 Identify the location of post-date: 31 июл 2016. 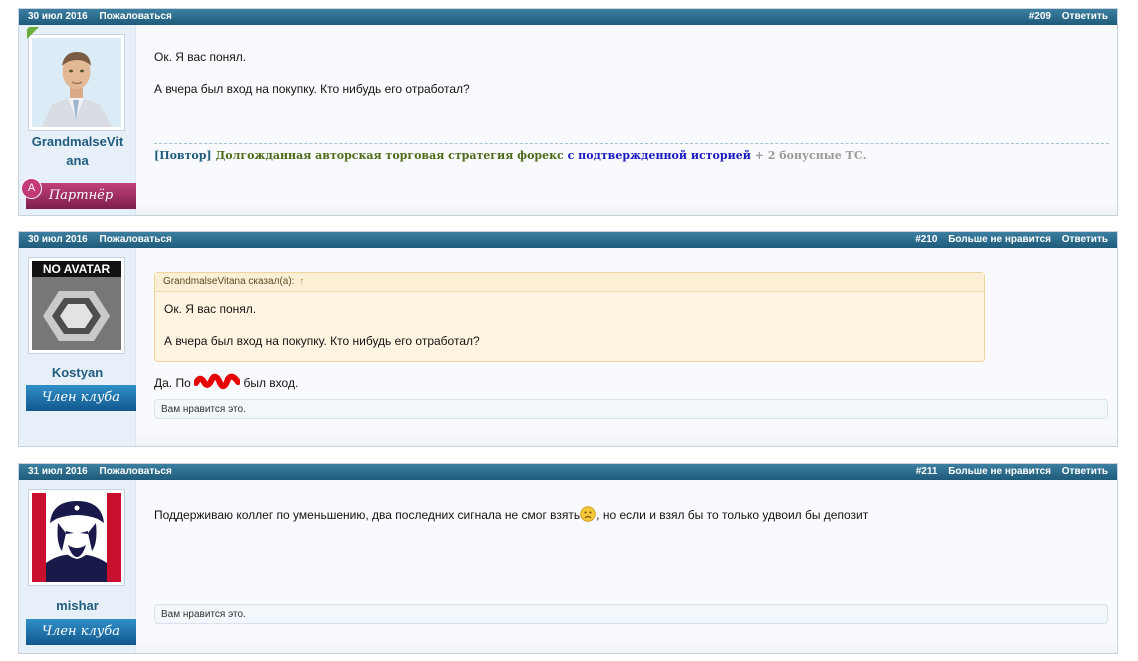
(58, 471).